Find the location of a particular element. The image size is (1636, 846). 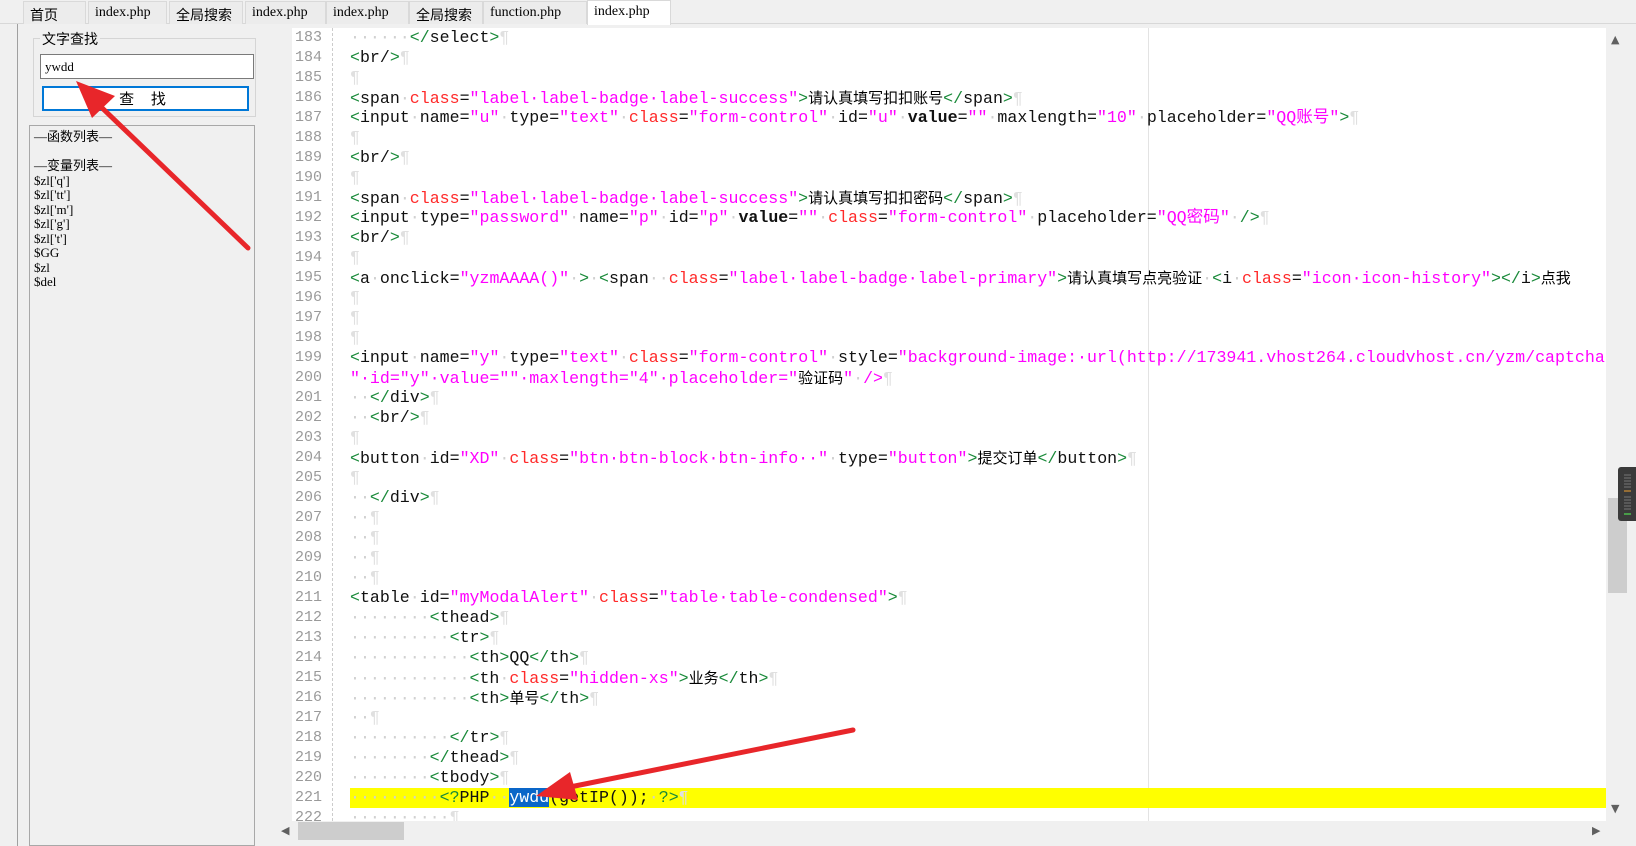

code-line: 196 ¶ is located at coordinates (949, 298).